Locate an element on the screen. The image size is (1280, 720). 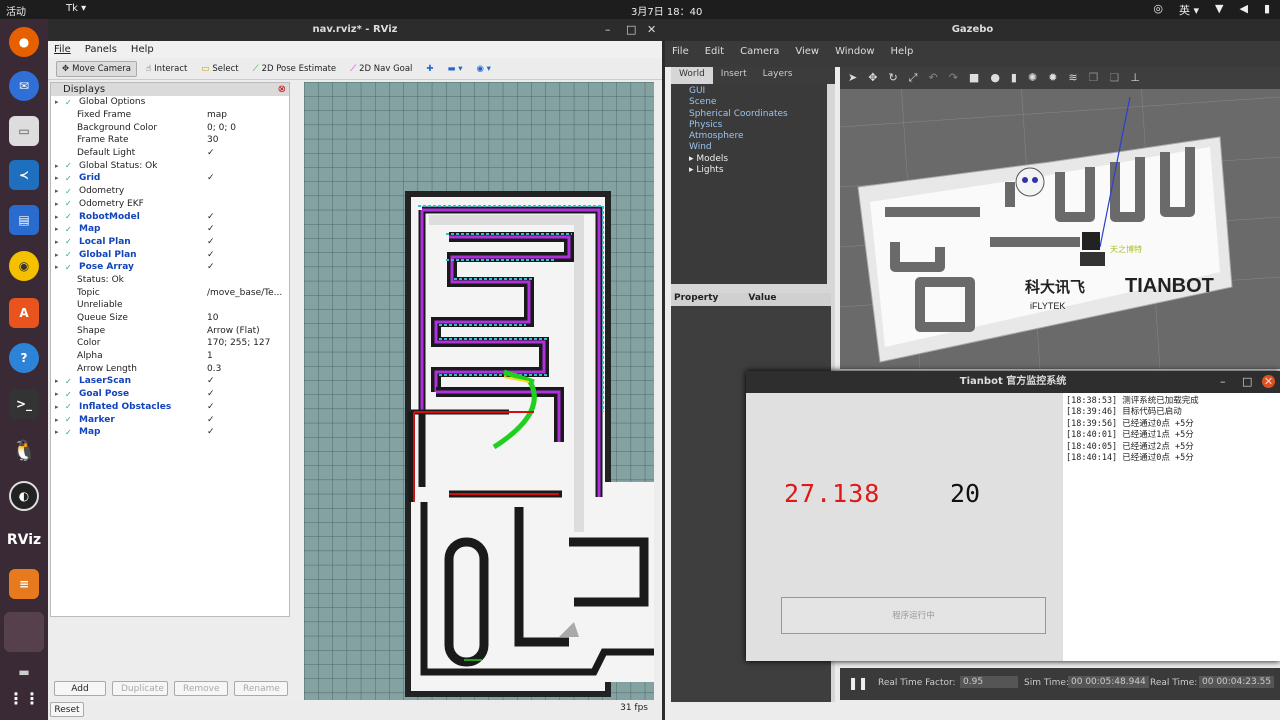
display-row: Background Color 0; 0; 0 is located at coordinates (170, 127).